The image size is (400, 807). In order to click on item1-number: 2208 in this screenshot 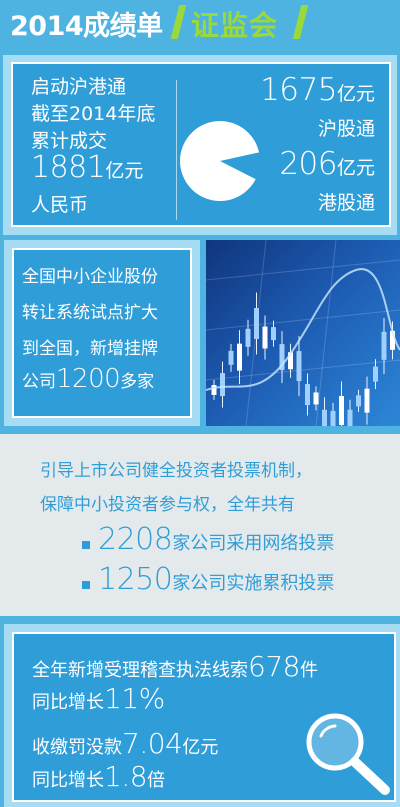, I will do `click(135, 539)`.